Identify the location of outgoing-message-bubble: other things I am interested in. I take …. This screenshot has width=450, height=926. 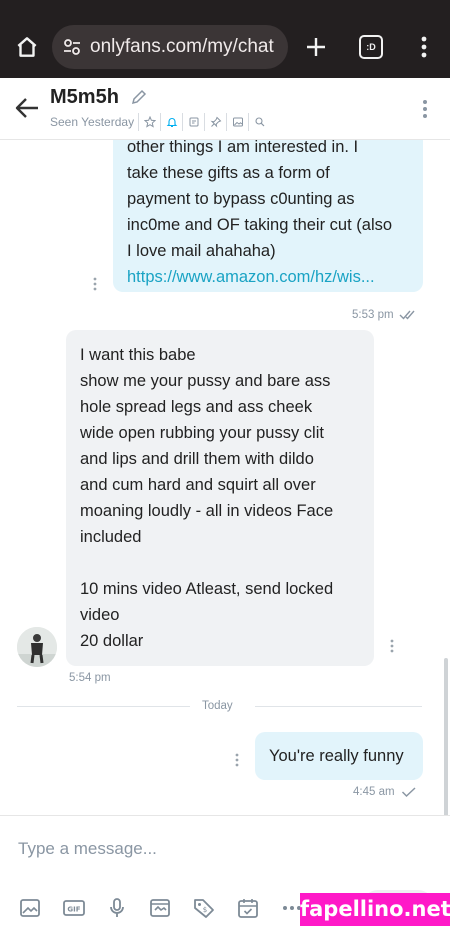
(268, 216).